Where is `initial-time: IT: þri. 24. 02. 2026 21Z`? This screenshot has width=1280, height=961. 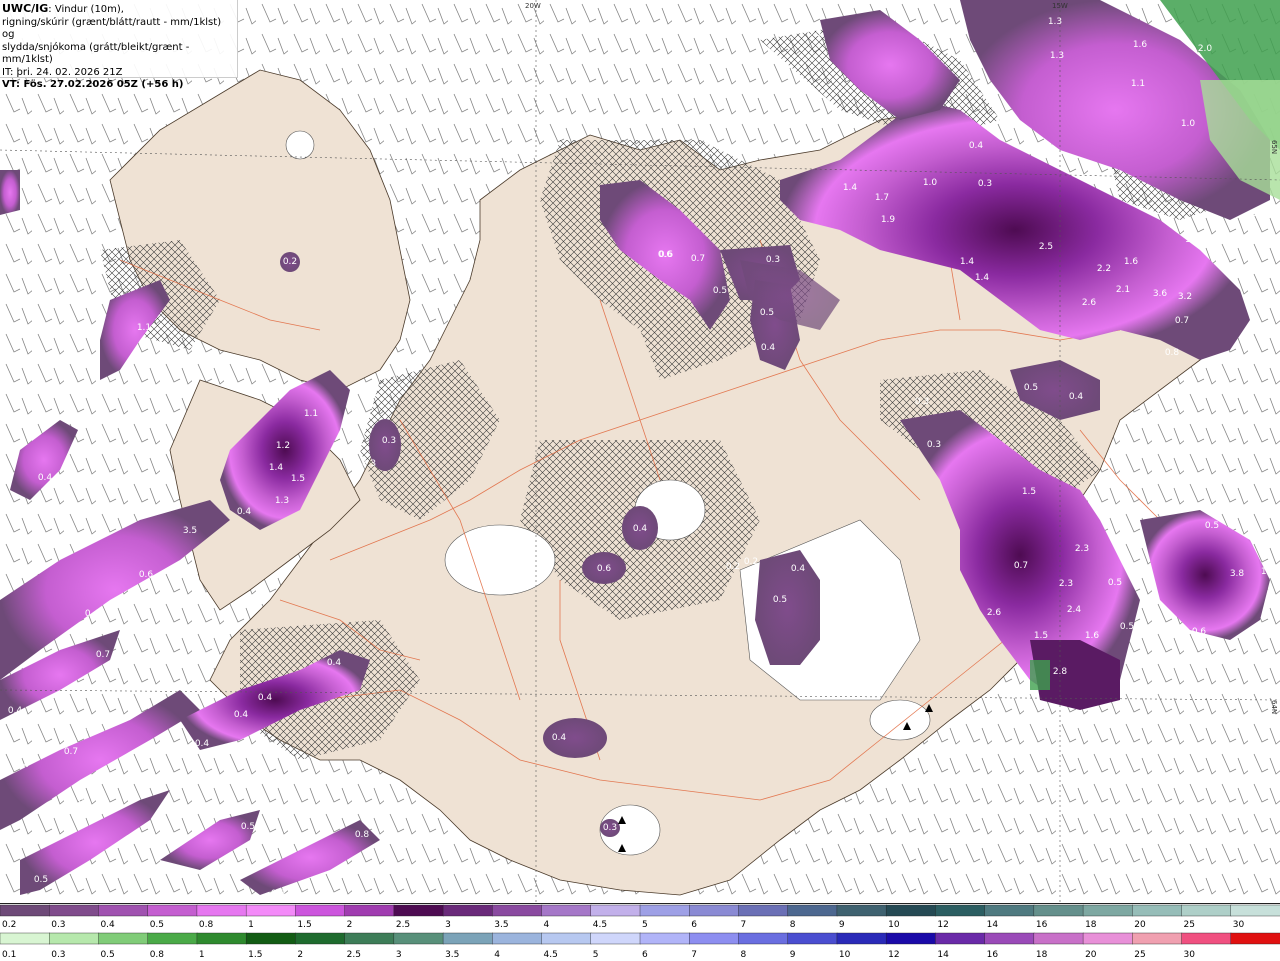
initial-time: IT: þri. 24. 02. 2026 21Z is located at coordinates (62, 72).